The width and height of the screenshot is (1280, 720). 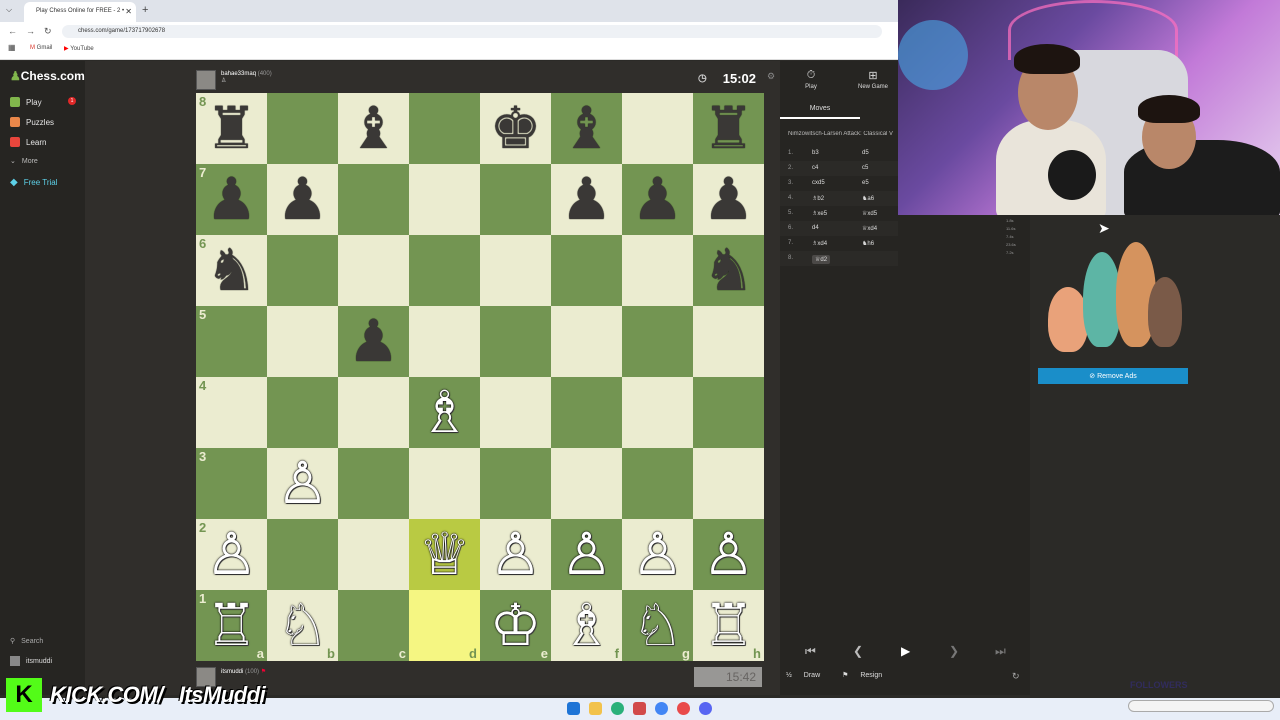 What do you see at coordinates (34, 182) in the screenshot?
I see `sidebar-item-free-trial: ◆ Free Trial` at bounding box center [34, 182].